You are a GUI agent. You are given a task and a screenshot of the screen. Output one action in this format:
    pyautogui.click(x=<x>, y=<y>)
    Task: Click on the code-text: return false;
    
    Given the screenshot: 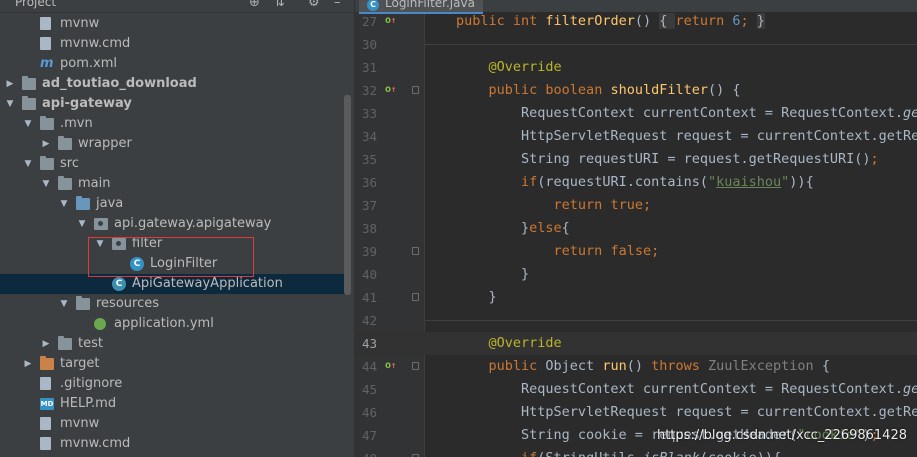 What is the action you would take?
    pyautogui.click(x=558, y=251)
    